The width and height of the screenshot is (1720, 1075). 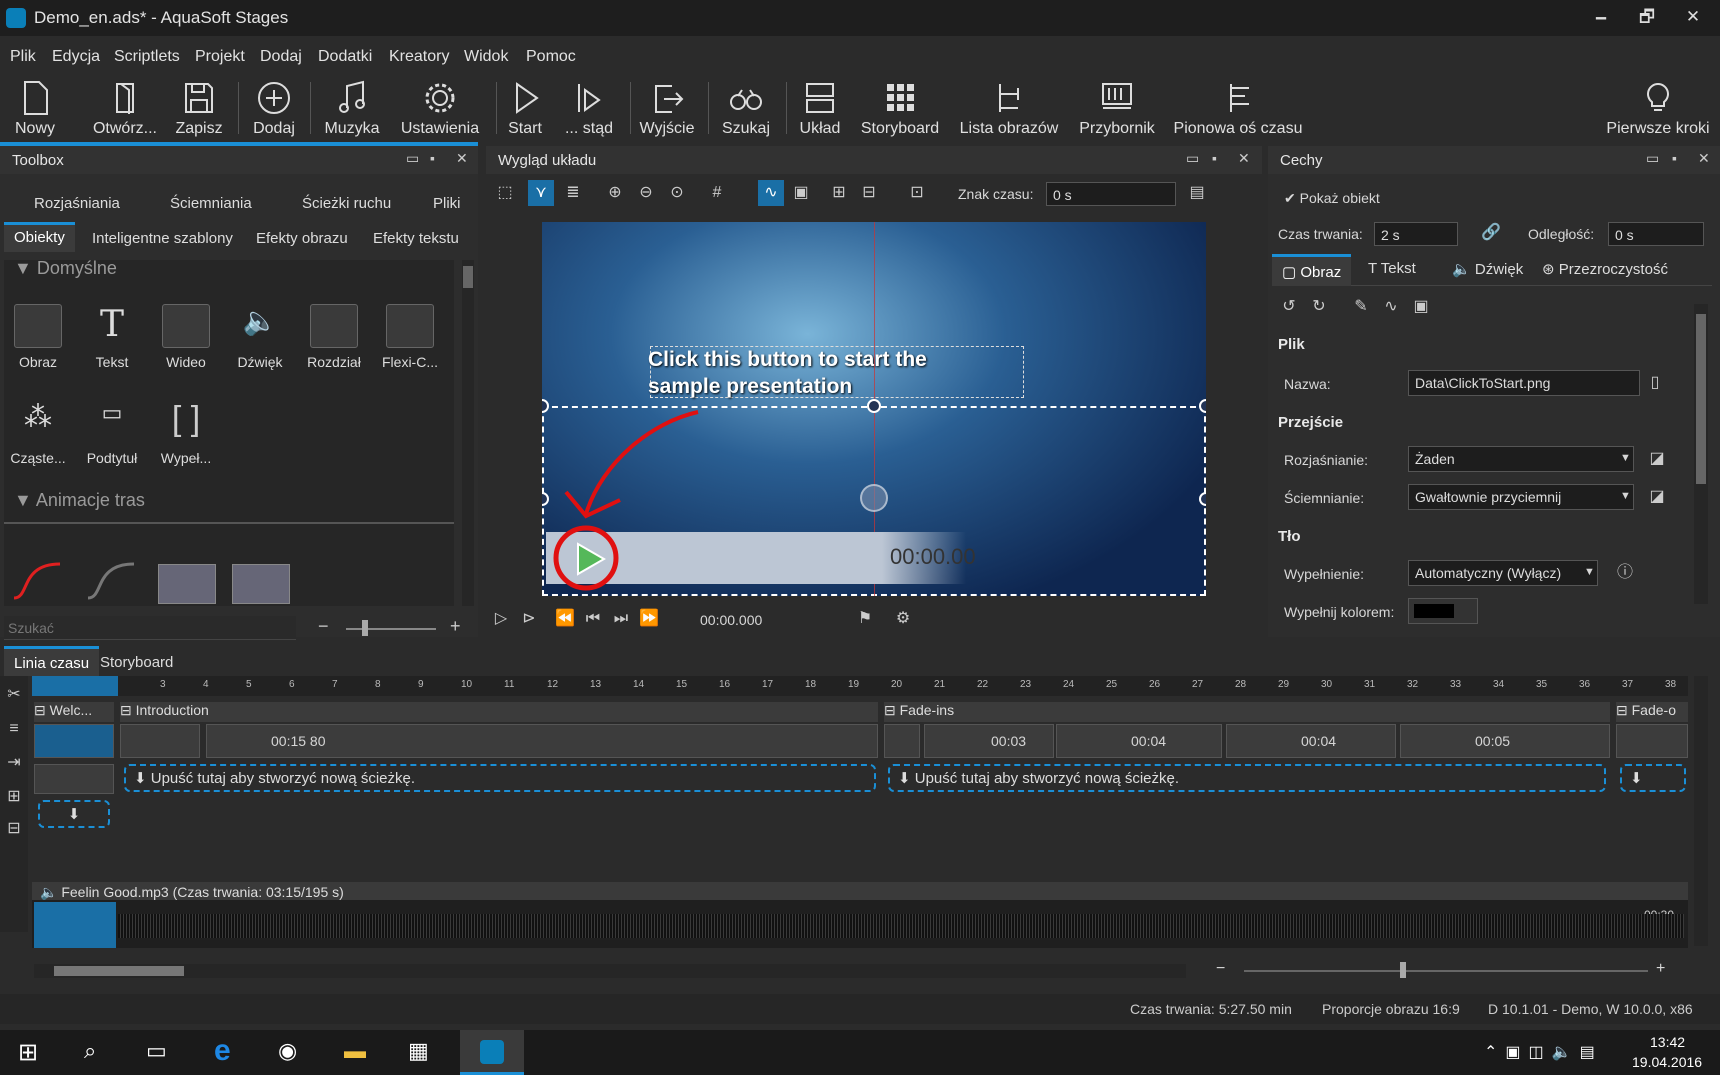 I want to click on menu-scriptlets: Scriptlets, so click(x=147, y=57).